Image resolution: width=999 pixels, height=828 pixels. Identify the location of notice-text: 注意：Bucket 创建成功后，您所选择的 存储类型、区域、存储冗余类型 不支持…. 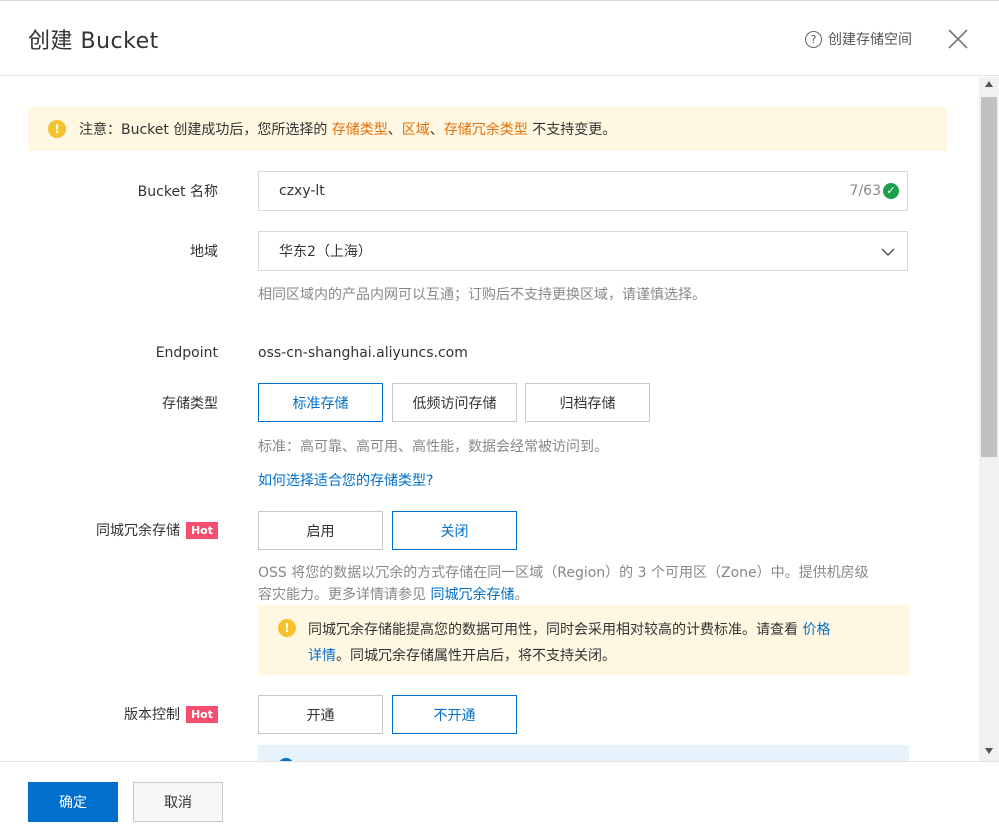
(347, 129).